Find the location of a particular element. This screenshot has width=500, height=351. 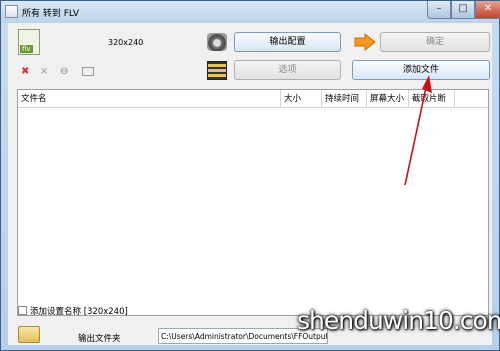

annotation-arrow is located at coordinates (418, 130).